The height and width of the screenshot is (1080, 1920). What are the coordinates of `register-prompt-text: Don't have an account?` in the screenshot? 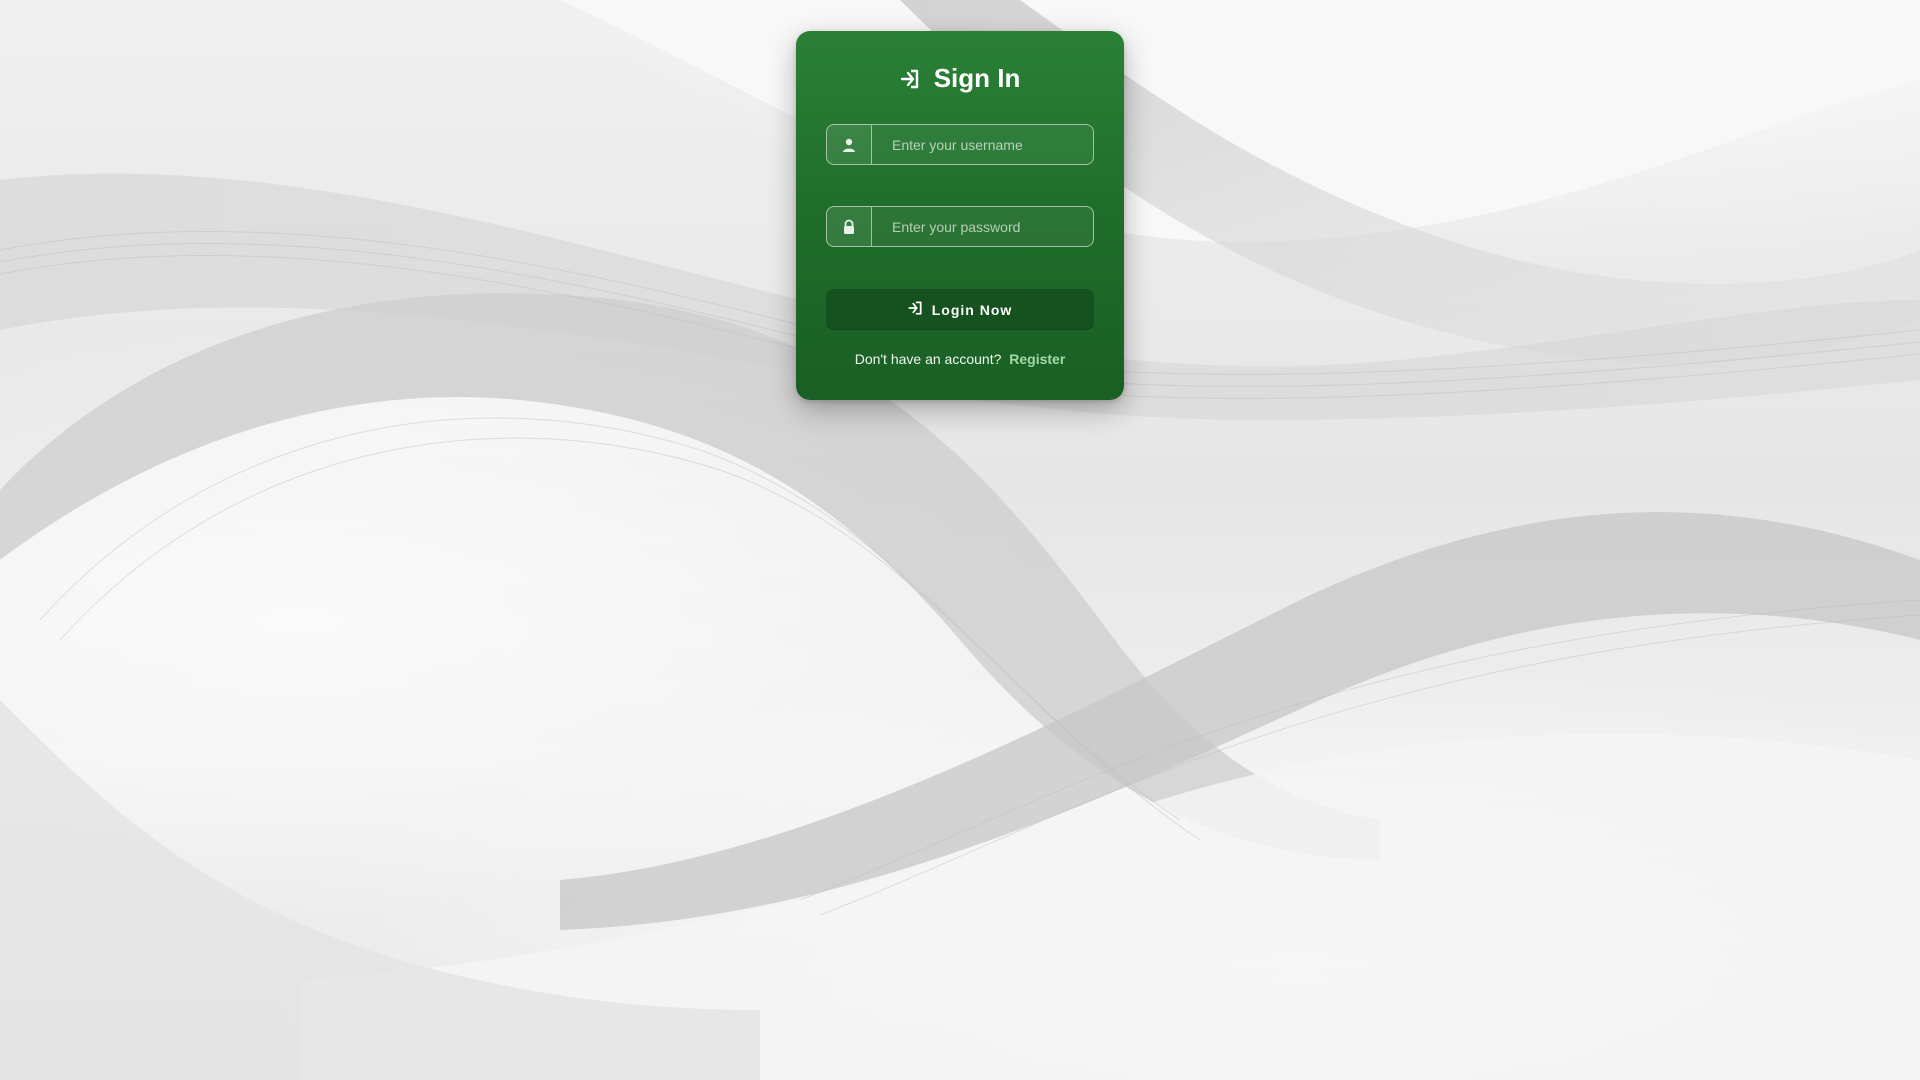 It's located at (928, 359).